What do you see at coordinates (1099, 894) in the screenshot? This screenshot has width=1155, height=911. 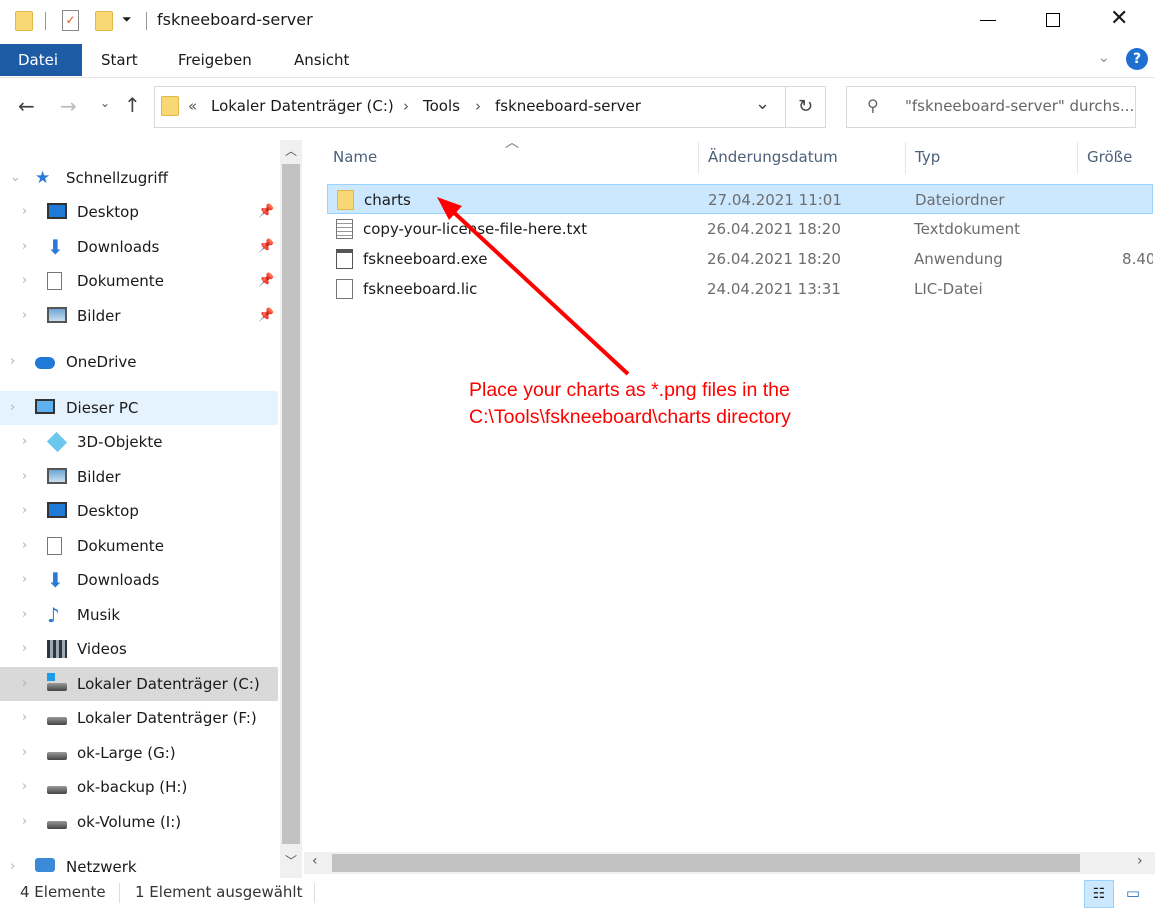 I see `details-view-button: ☷` at bounding box center [1099, 894].